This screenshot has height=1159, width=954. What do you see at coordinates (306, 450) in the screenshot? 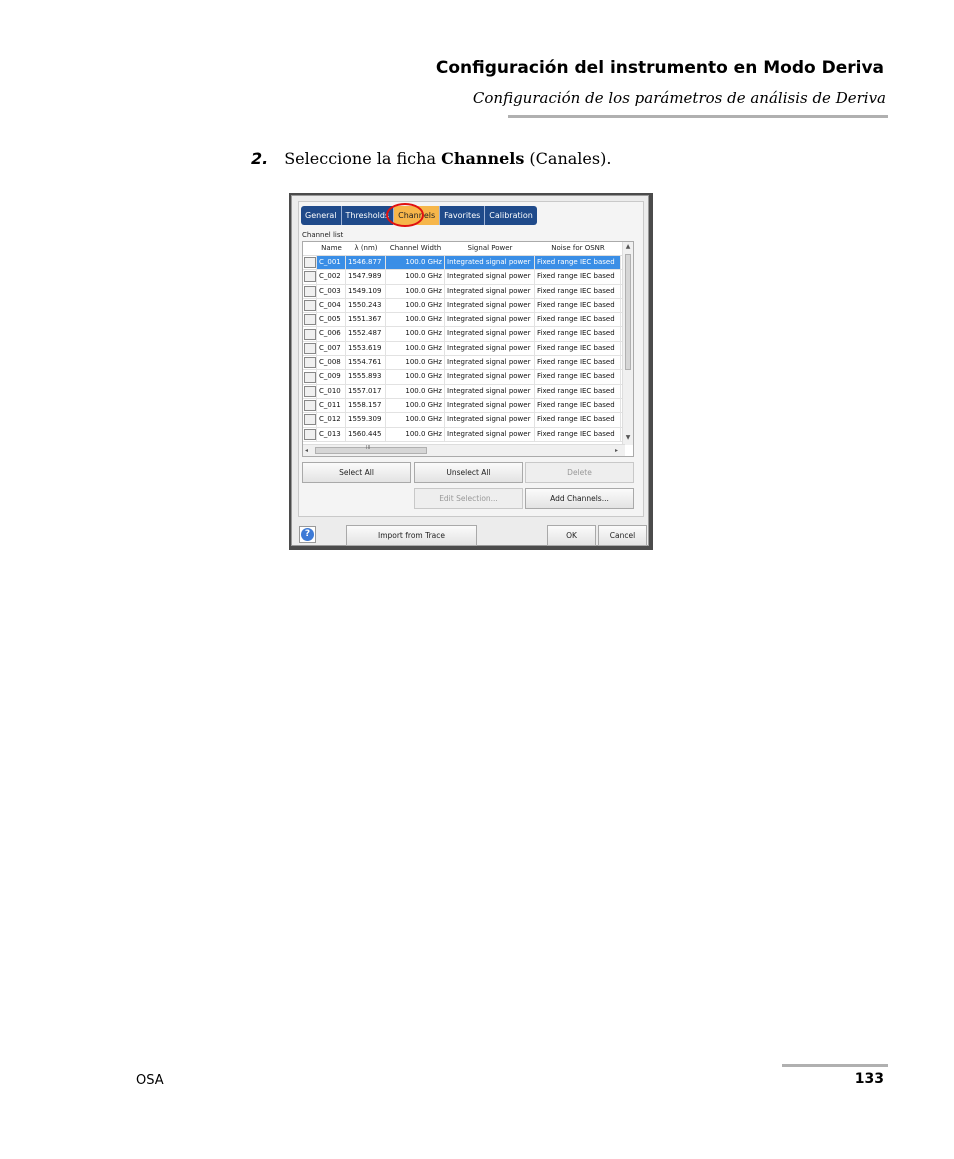
I see `scroll-left-icon: ◂` at bounding box center [306, 450].